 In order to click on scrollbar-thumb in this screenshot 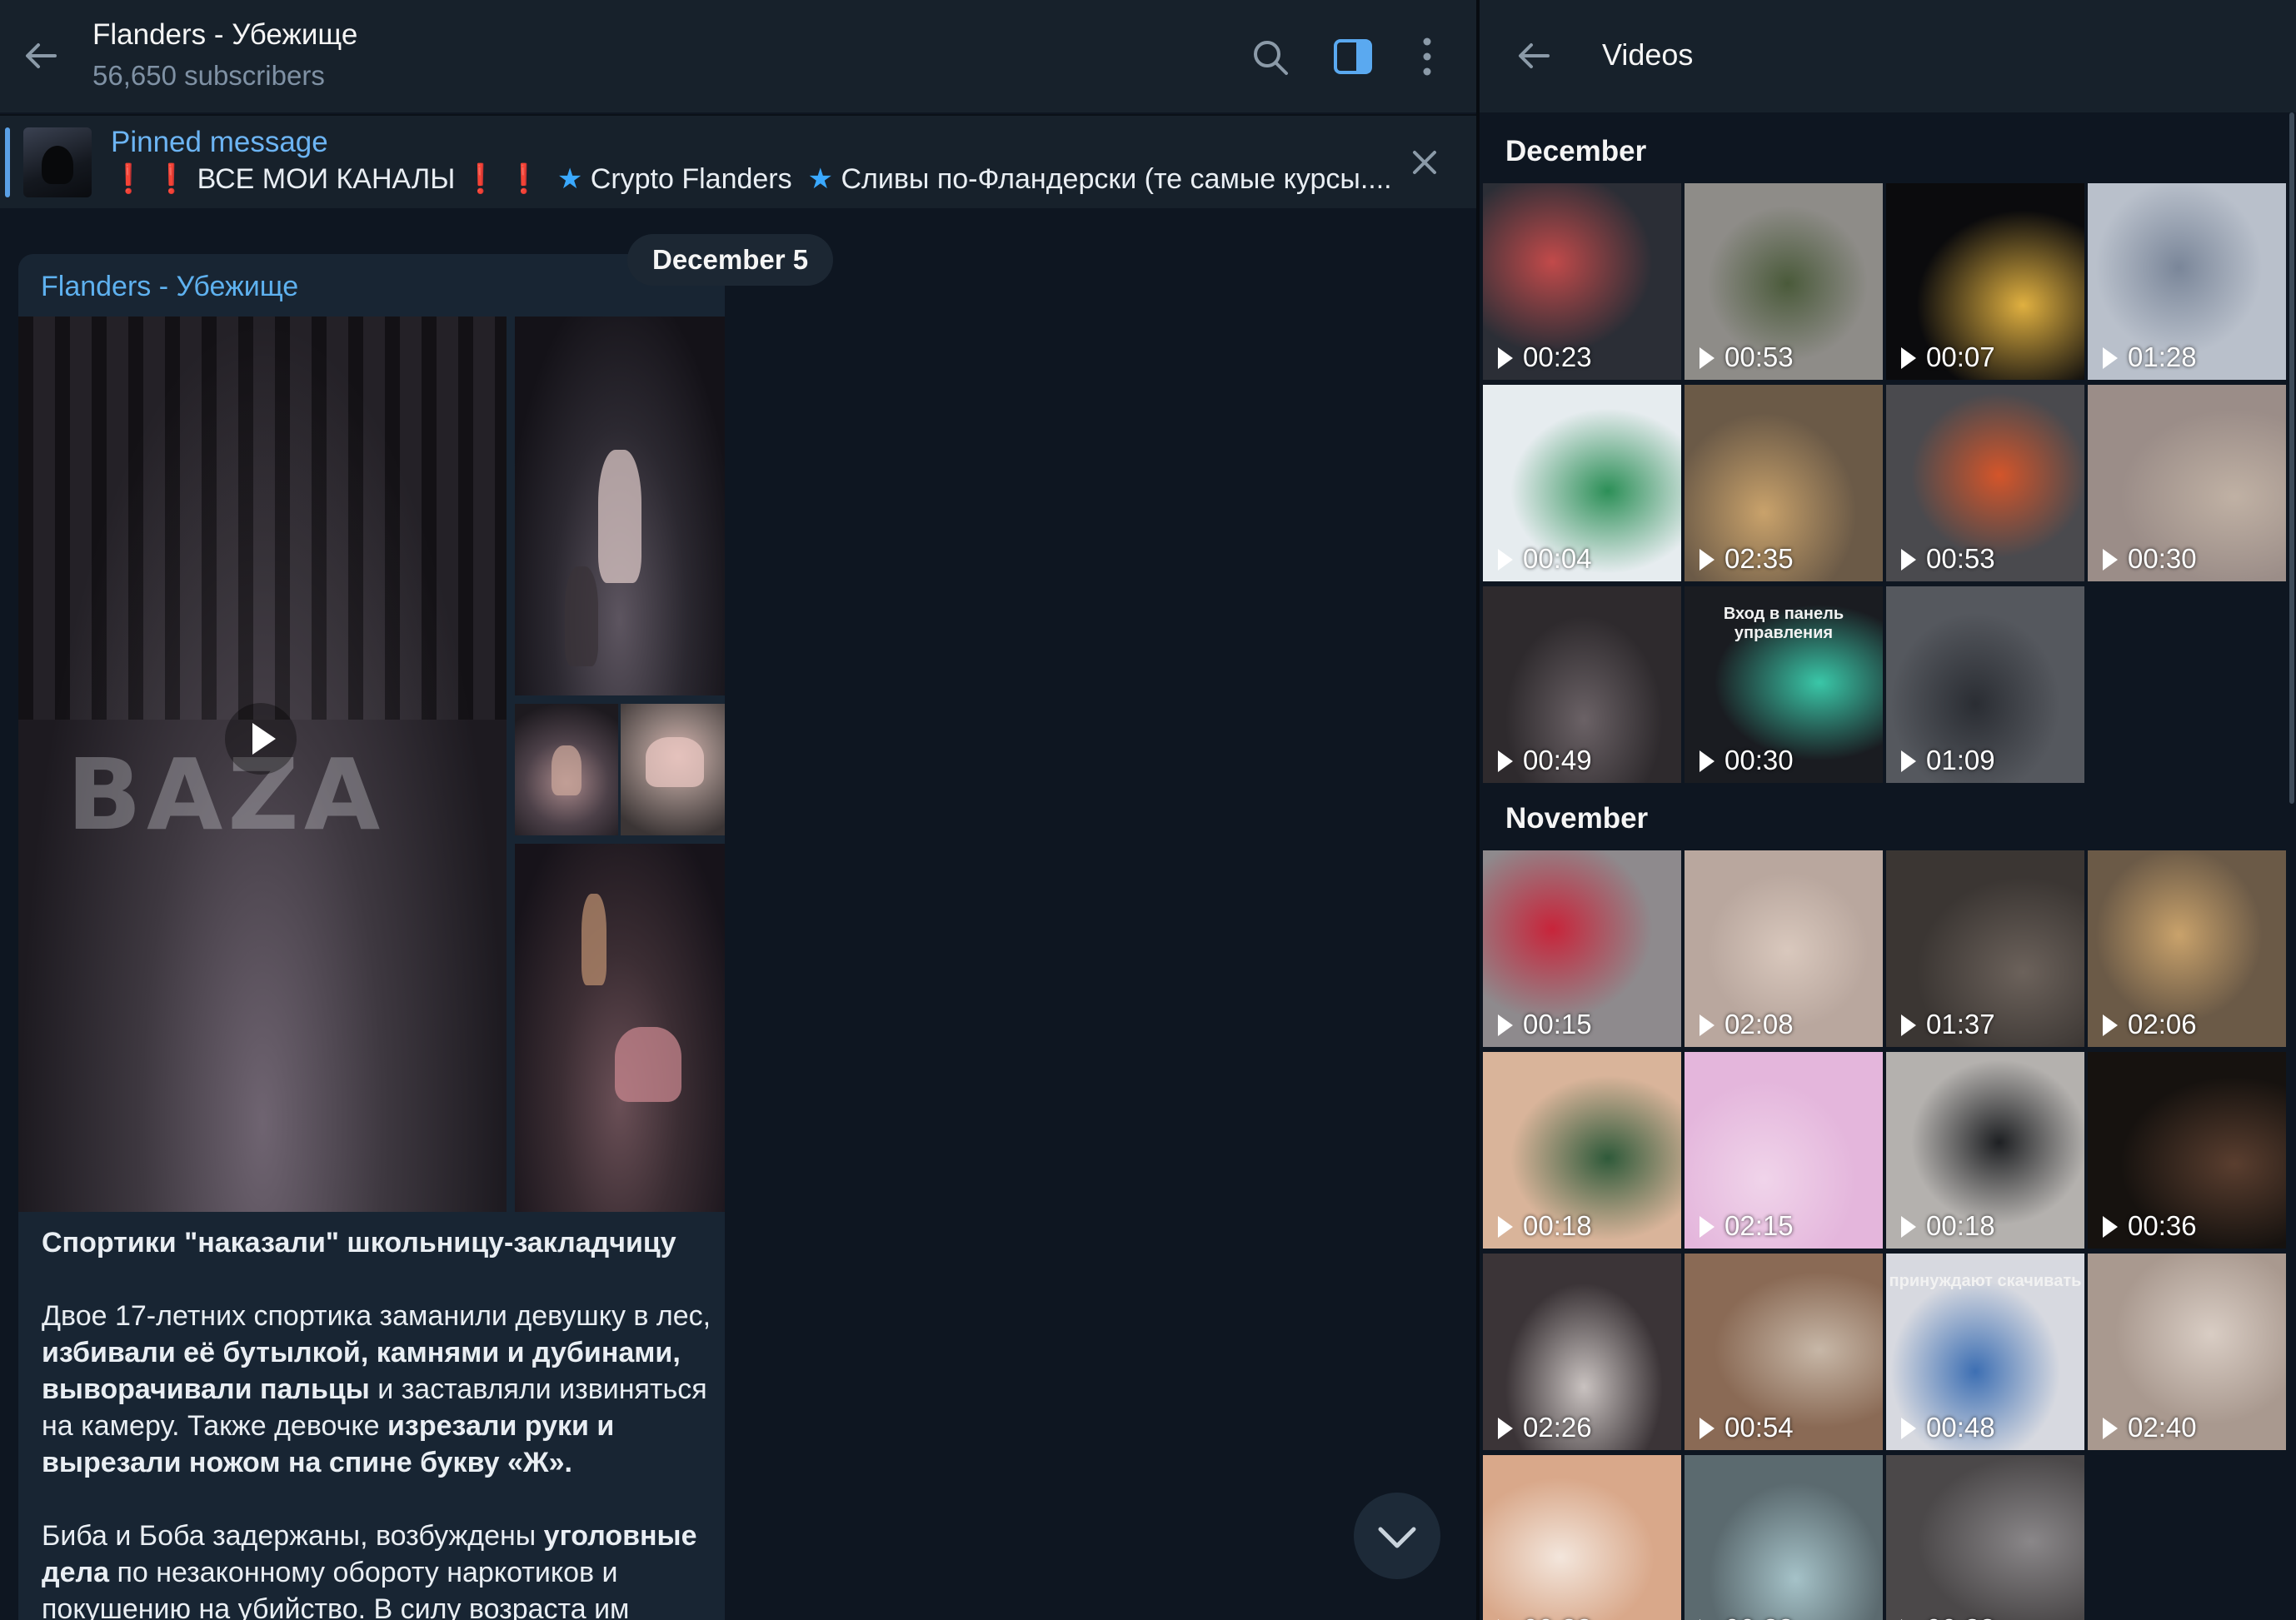, I will do `click(2291, 458)`.